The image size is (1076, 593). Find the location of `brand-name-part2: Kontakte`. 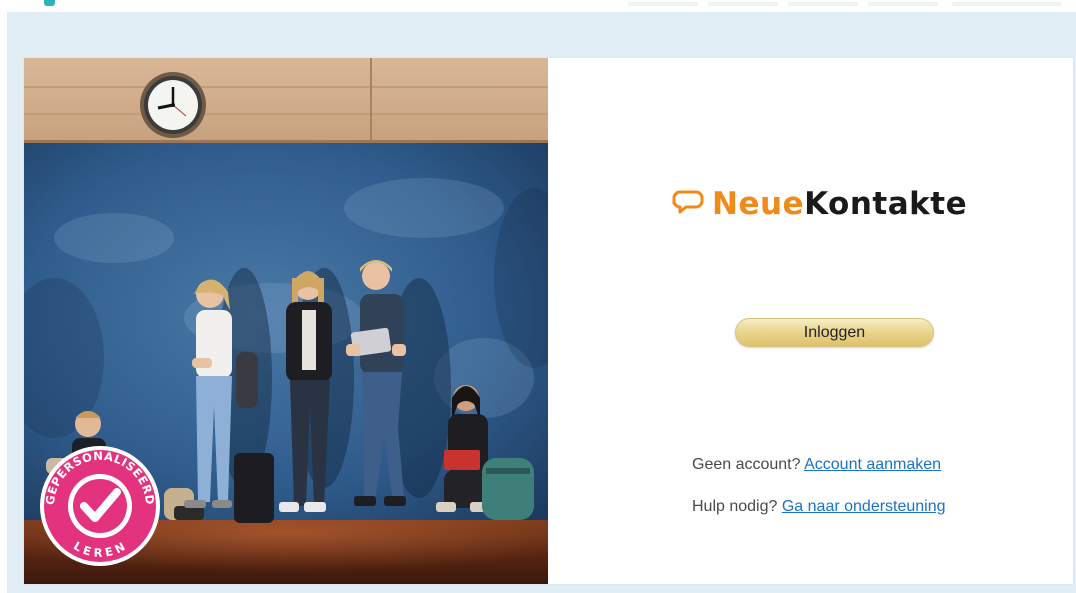

brand-name-part2: Kontakte is located at coordinates (886, 203).